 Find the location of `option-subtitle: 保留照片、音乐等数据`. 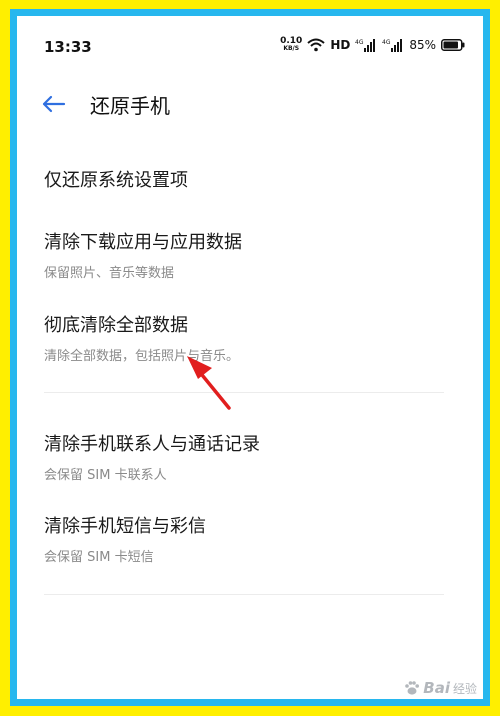

option-subtitle: 保留照片、音乐等数据 is located at coordinates (109, 273).